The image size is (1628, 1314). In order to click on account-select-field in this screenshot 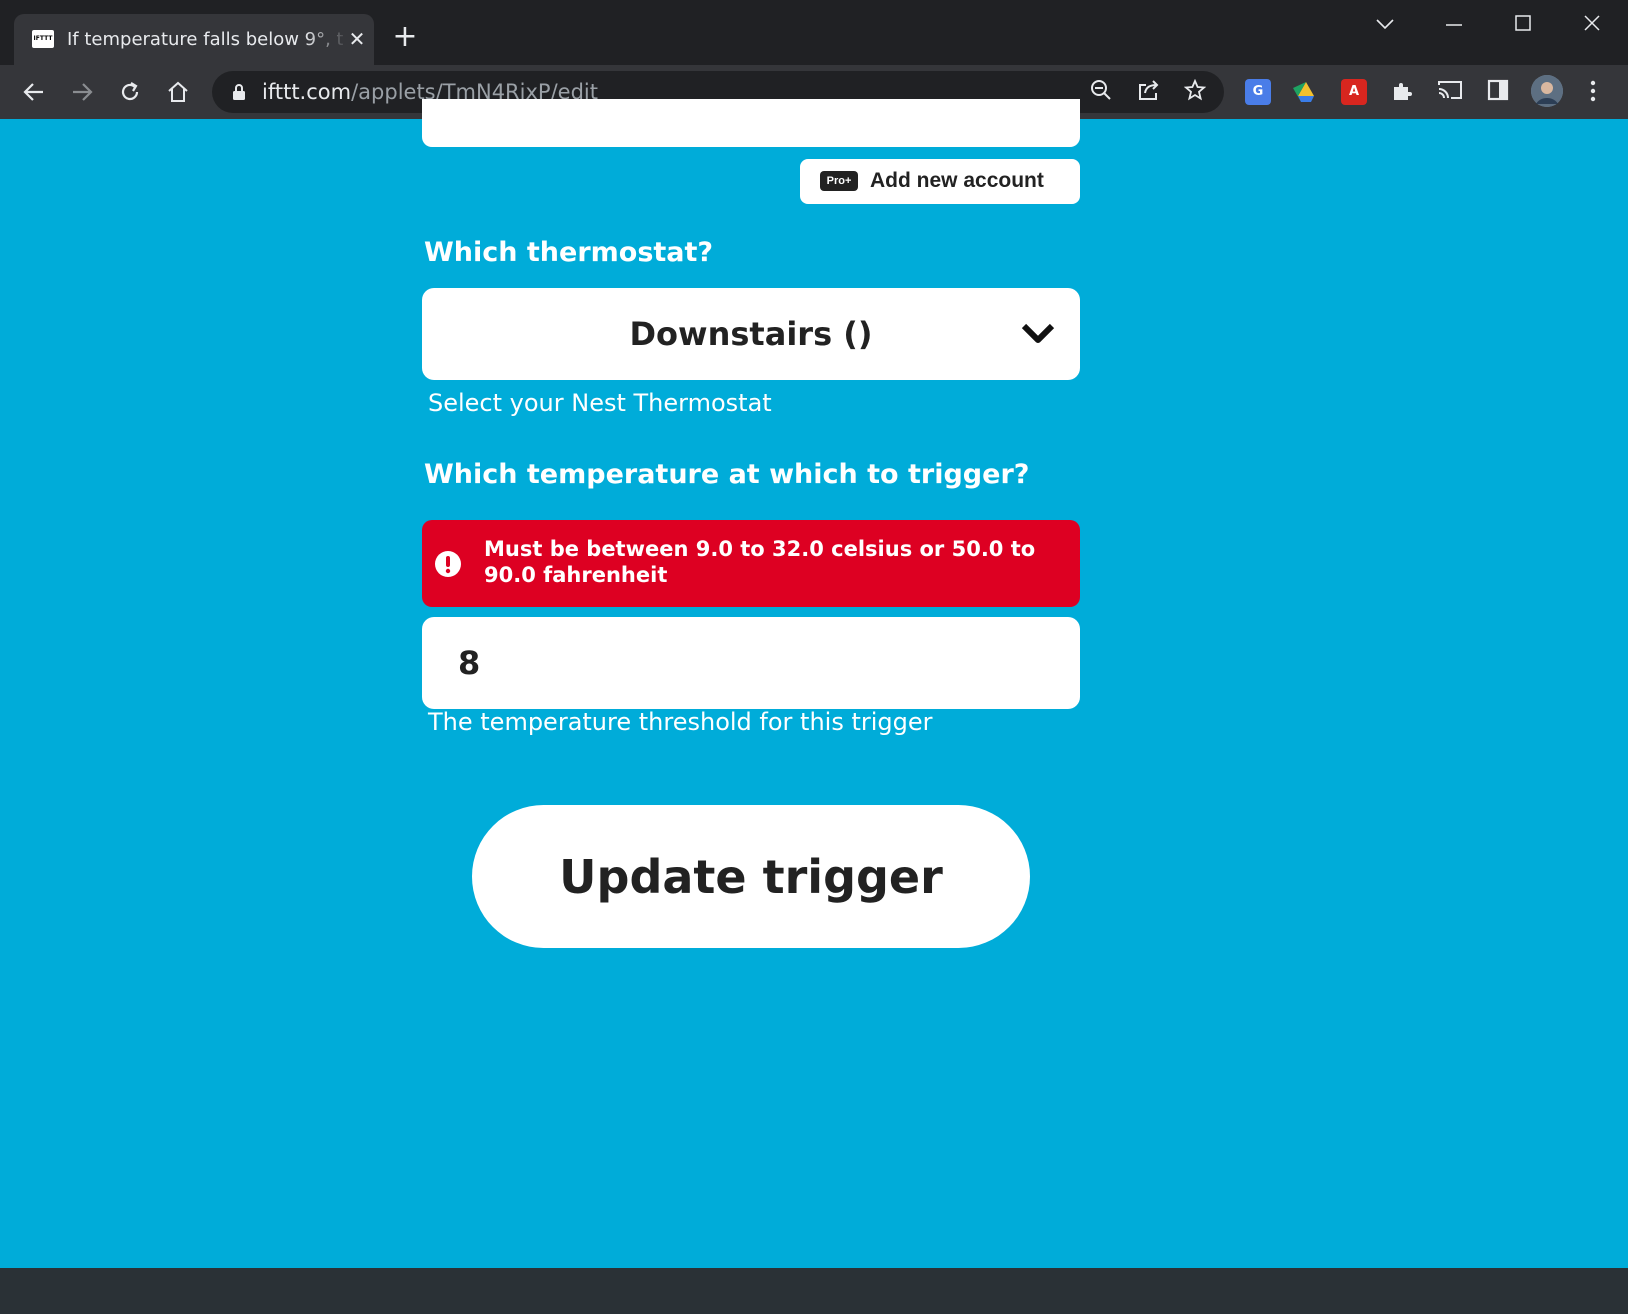, I will do `click(751, 123)`.